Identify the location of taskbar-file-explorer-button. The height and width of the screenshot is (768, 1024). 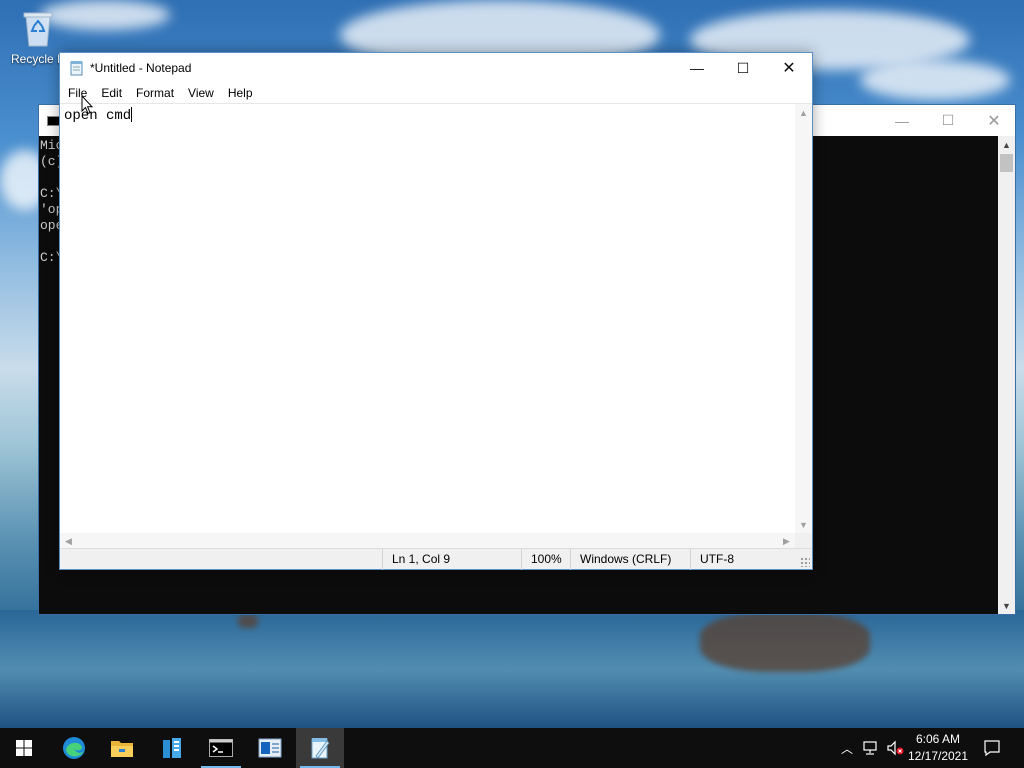
(122, 748).